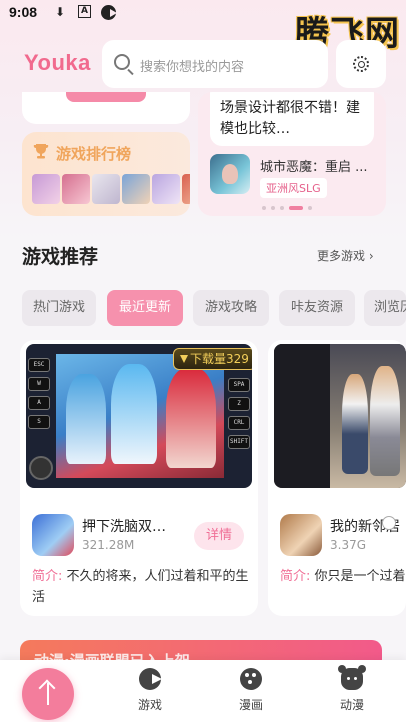 Image resolution: width=406 pixels, height=722 pixels. I want to click on palette-icon, so click(251, 679).